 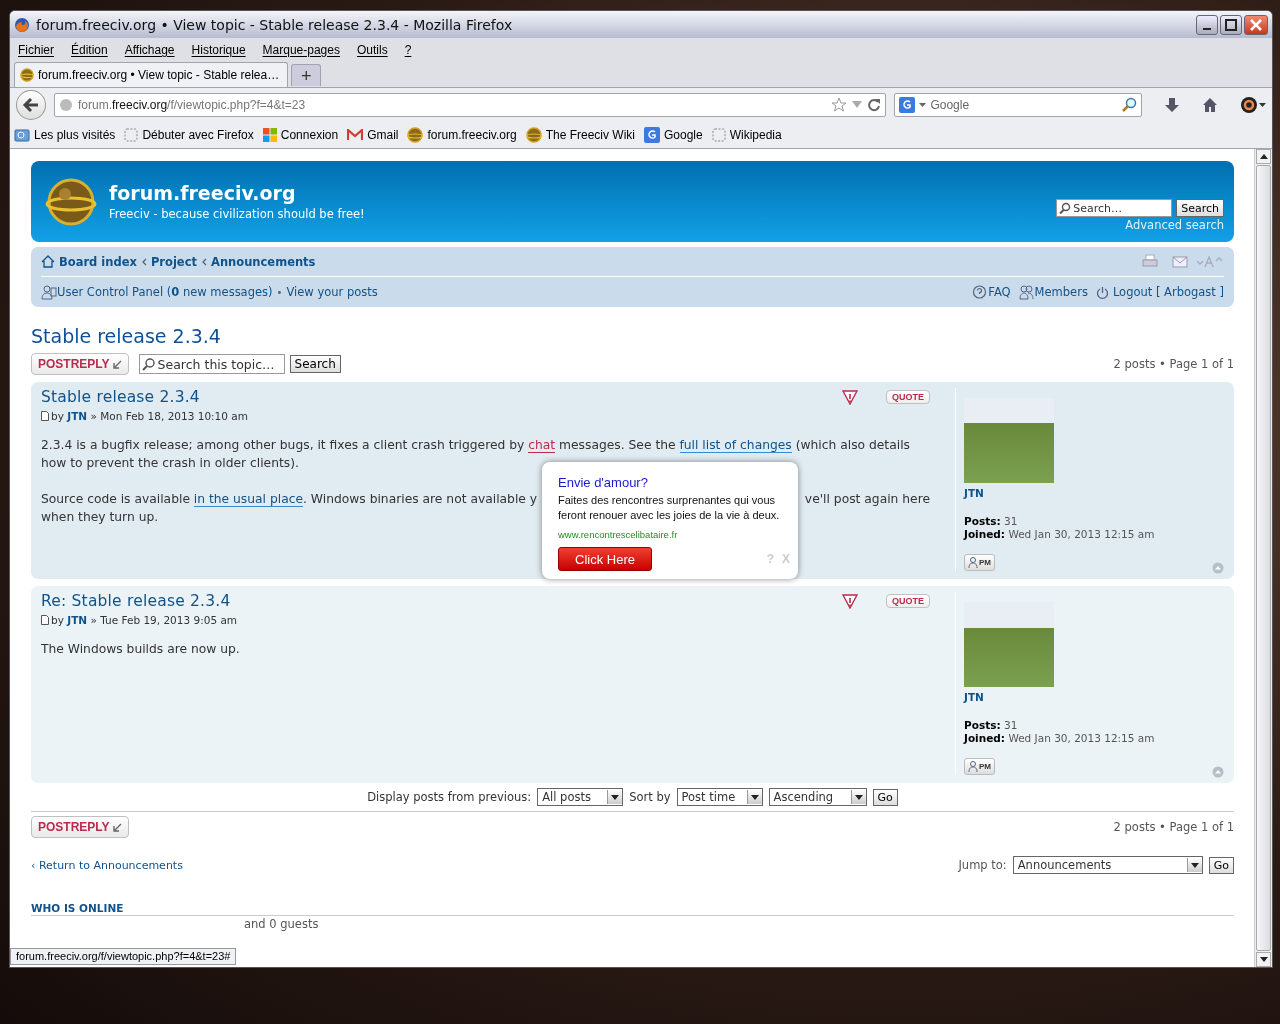 What do you see at coordinates (1018, 105) in the screenshot?
I see `search-field: Google` at bounding box center [1018, 105].